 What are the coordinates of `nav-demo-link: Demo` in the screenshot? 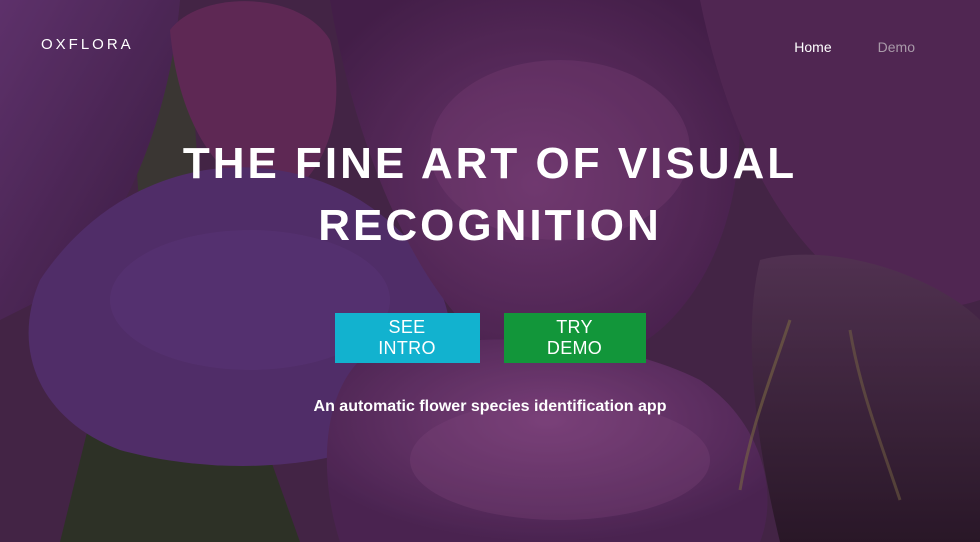 It's located at (896, 47).